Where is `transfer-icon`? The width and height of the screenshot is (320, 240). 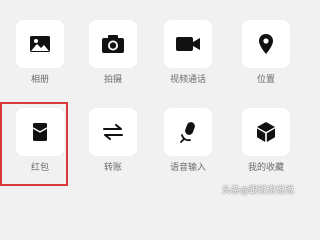 transfer-icon is located at coordinates (113, 132).